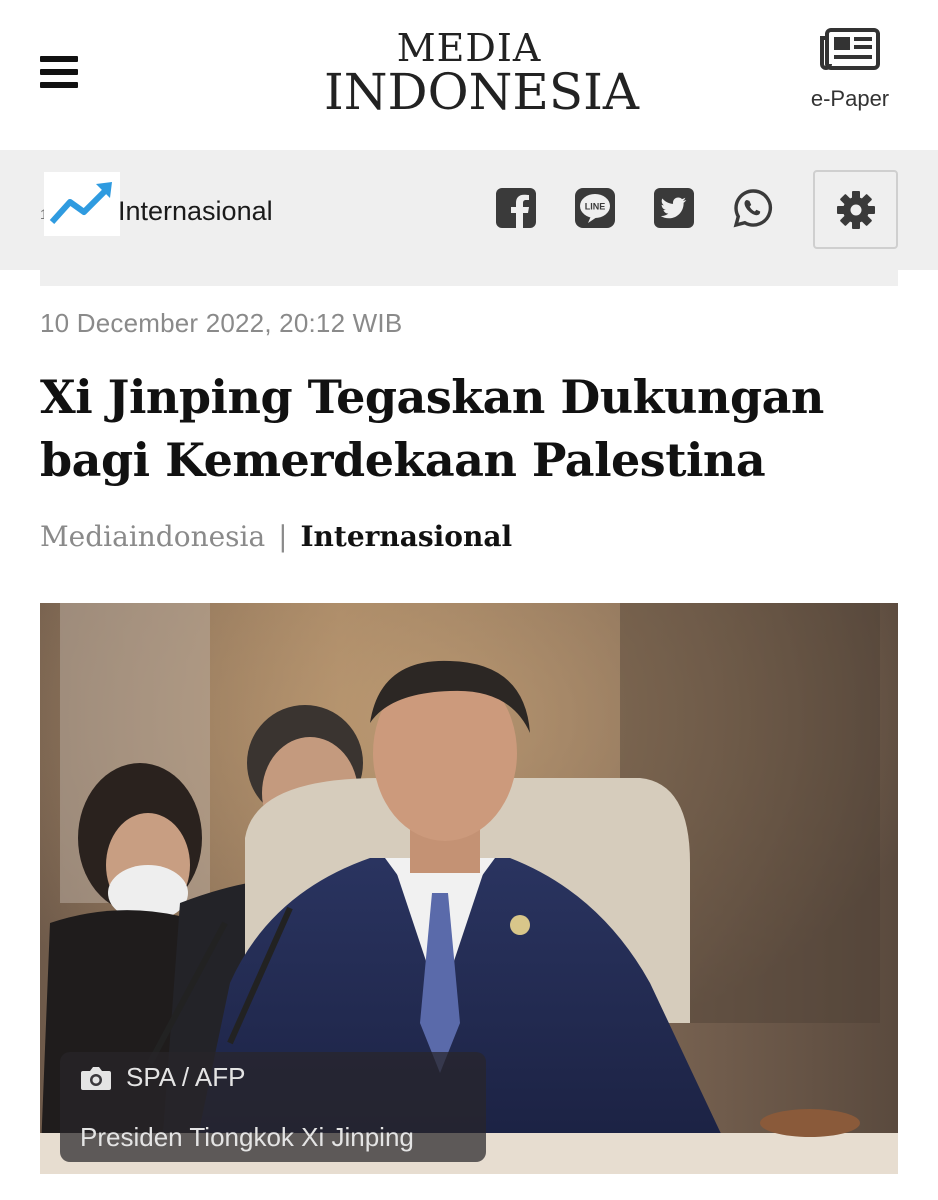 The width and height of the screenshot is (938, 1200). I want to click on photo-credit: SPA / AFP, so click(162, 1077).